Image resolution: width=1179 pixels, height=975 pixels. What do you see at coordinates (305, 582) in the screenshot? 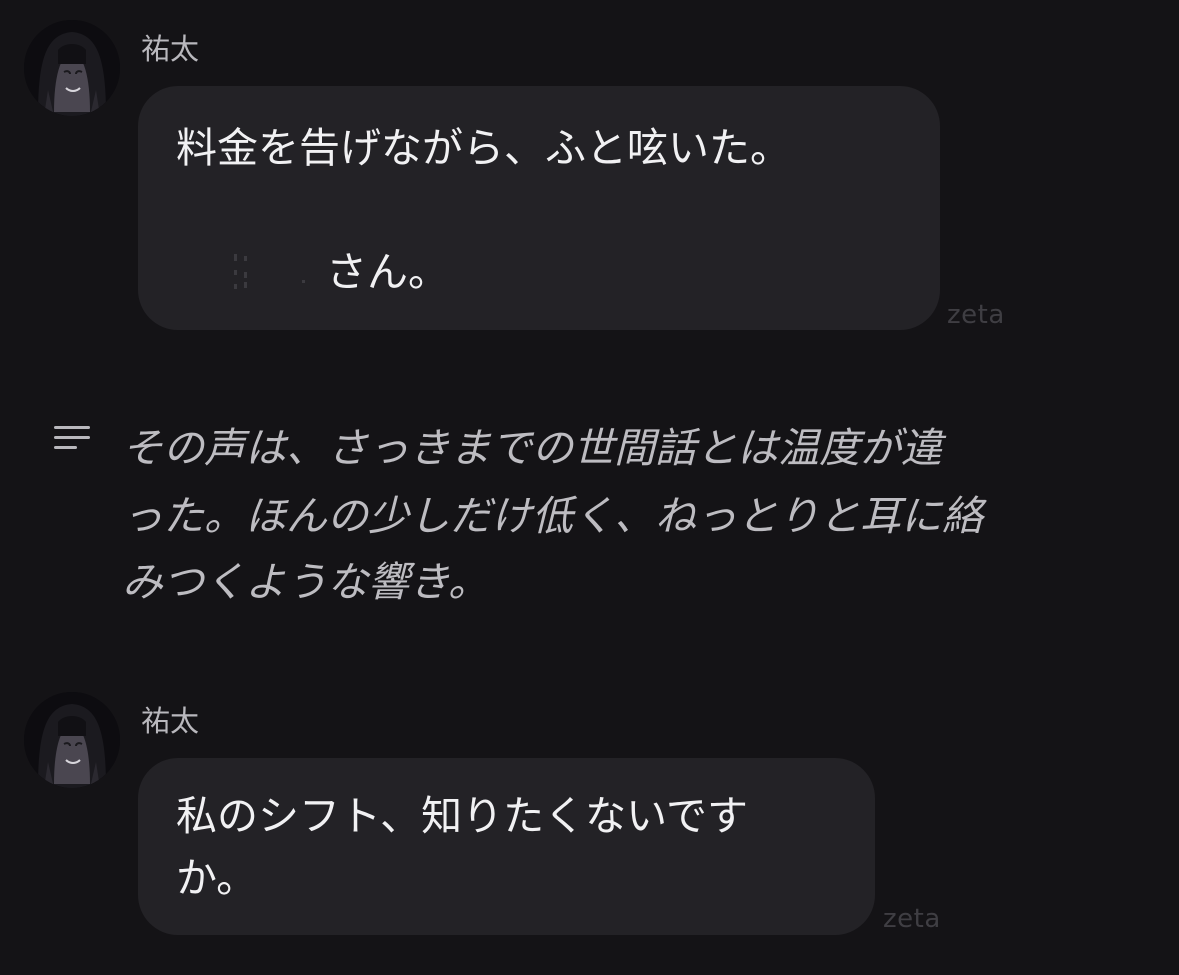
I see `narration-text-line: みつくような響き。` at bounding box center [305, 582].